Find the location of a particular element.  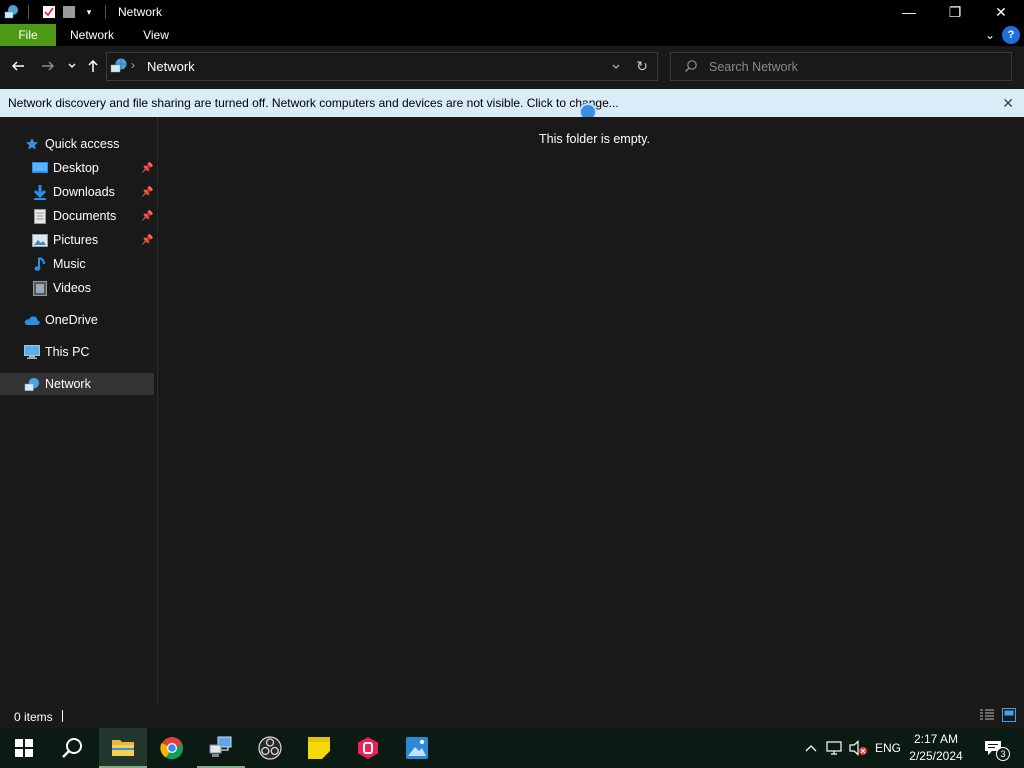

action-center-button: 3 is located at coordinates (994, 748).